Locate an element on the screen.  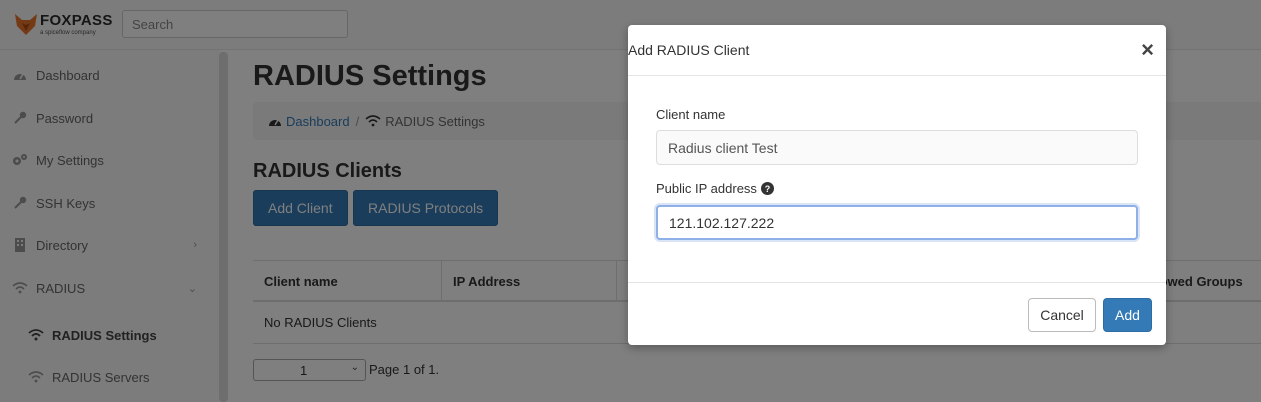
add-button: Add is located at coordinates (1127, 315).